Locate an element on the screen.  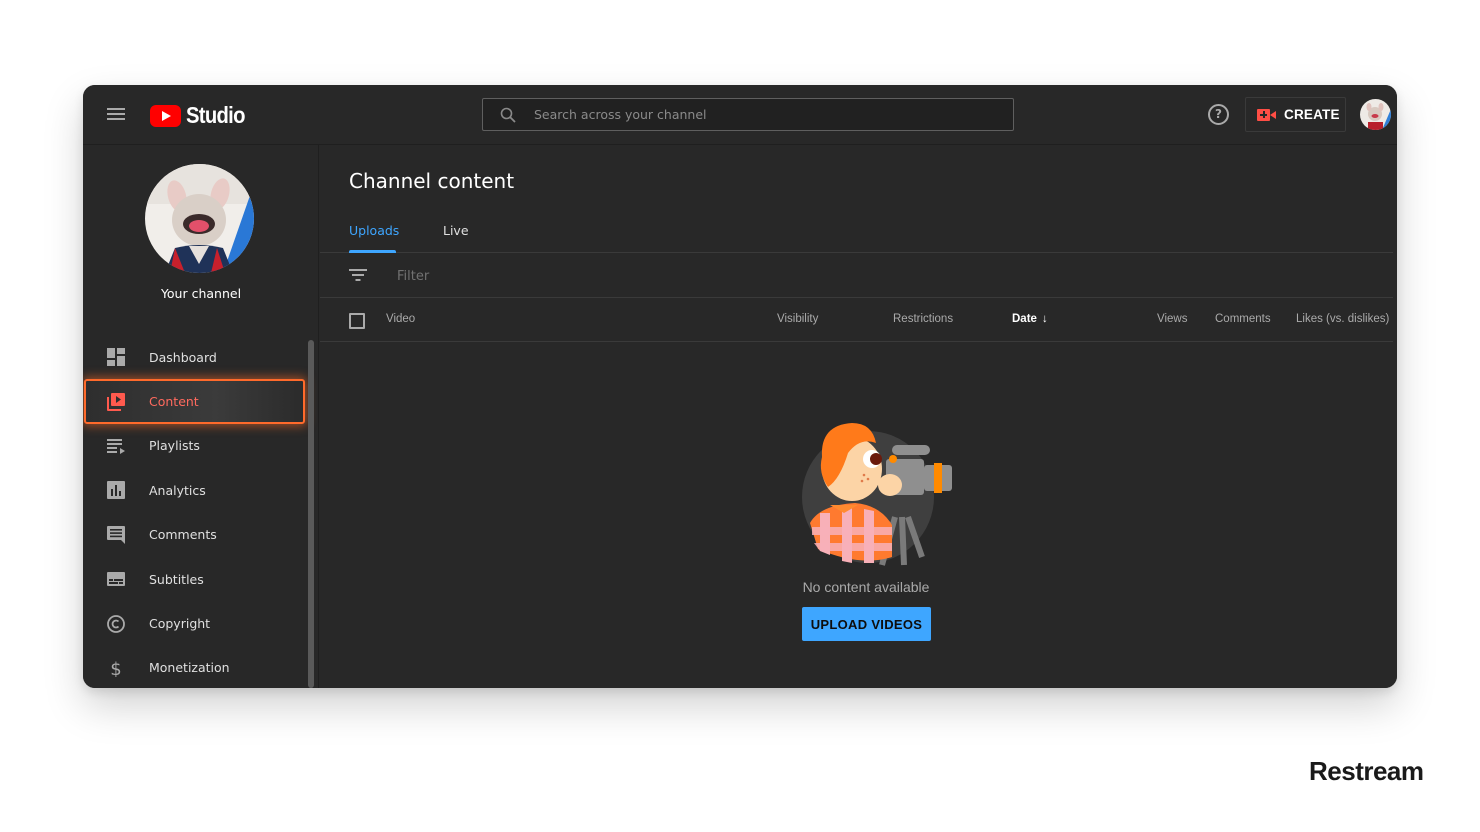
account-avatar is located at coordinates (1375, 114).